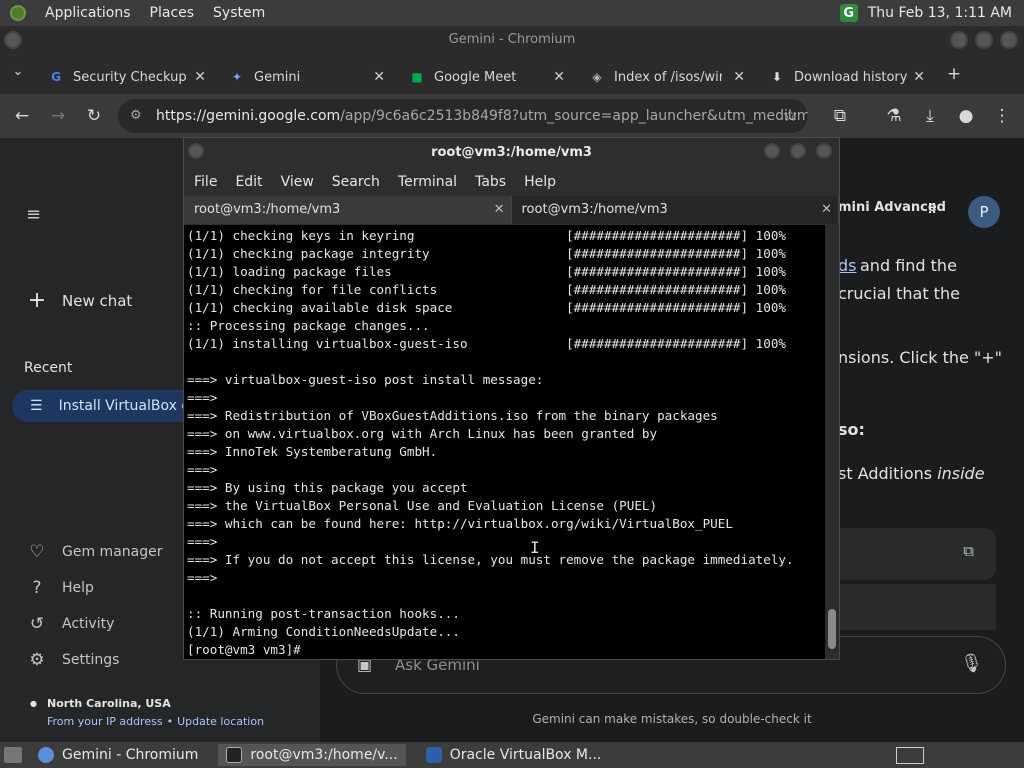 The image size is (1024, 768). What do you see at coordinates (851, 429) in the screenshot?
I see `response-heading-fragment: so:` at bounding box center [851, 429].